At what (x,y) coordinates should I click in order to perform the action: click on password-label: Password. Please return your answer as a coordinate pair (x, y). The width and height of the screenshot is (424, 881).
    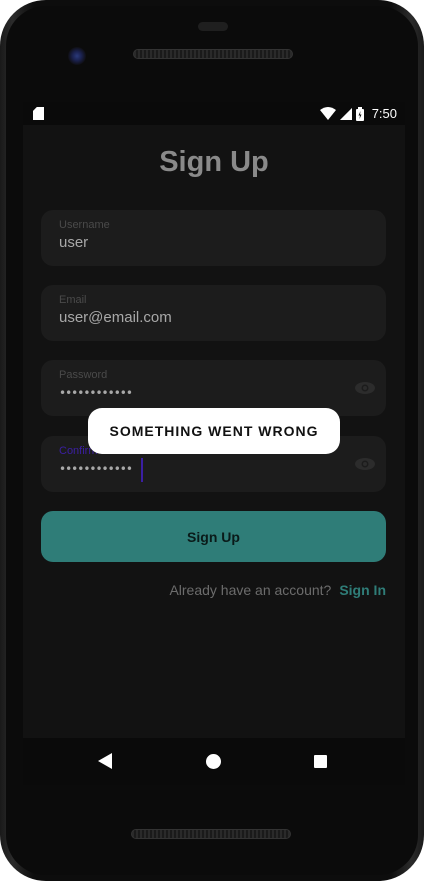
    Looking at the image, I should click on (83, 375).